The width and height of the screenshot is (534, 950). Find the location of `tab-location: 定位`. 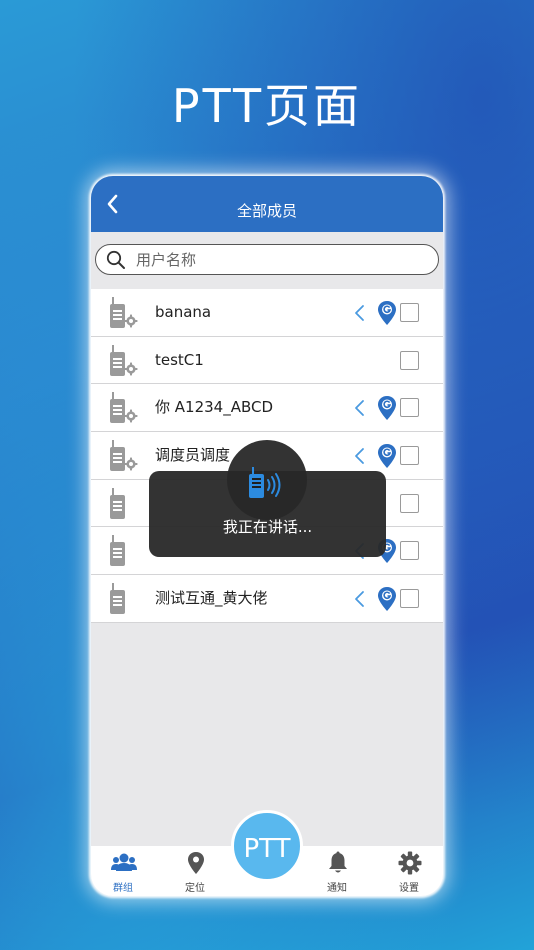

tab-location: 定位 is located at coordinates (195, 871).